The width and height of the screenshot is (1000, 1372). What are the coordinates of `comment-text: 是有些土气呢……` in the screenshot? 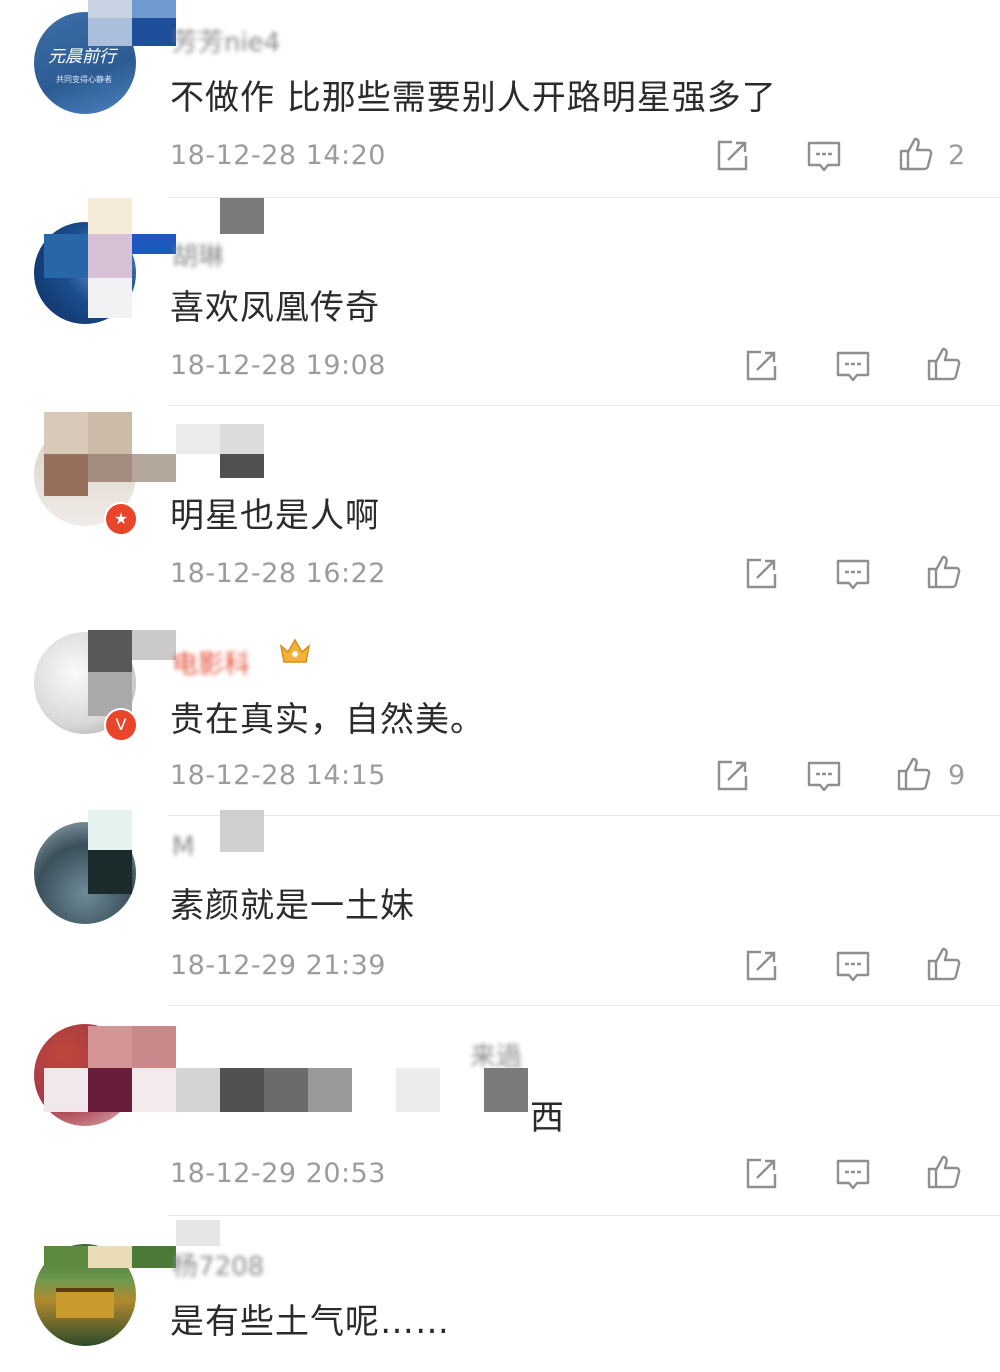 It's located at (310, 1322).